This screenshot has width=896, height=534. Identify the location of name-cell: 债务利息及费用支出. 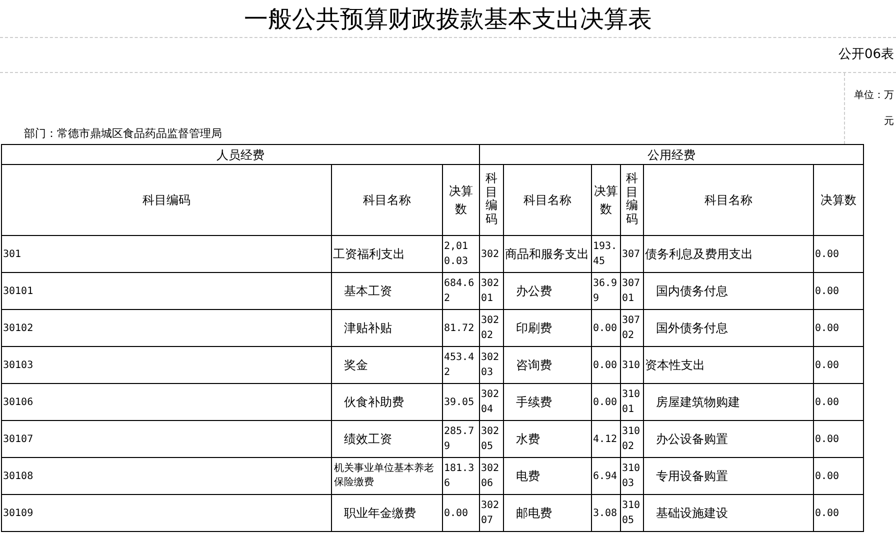
(729, 254).